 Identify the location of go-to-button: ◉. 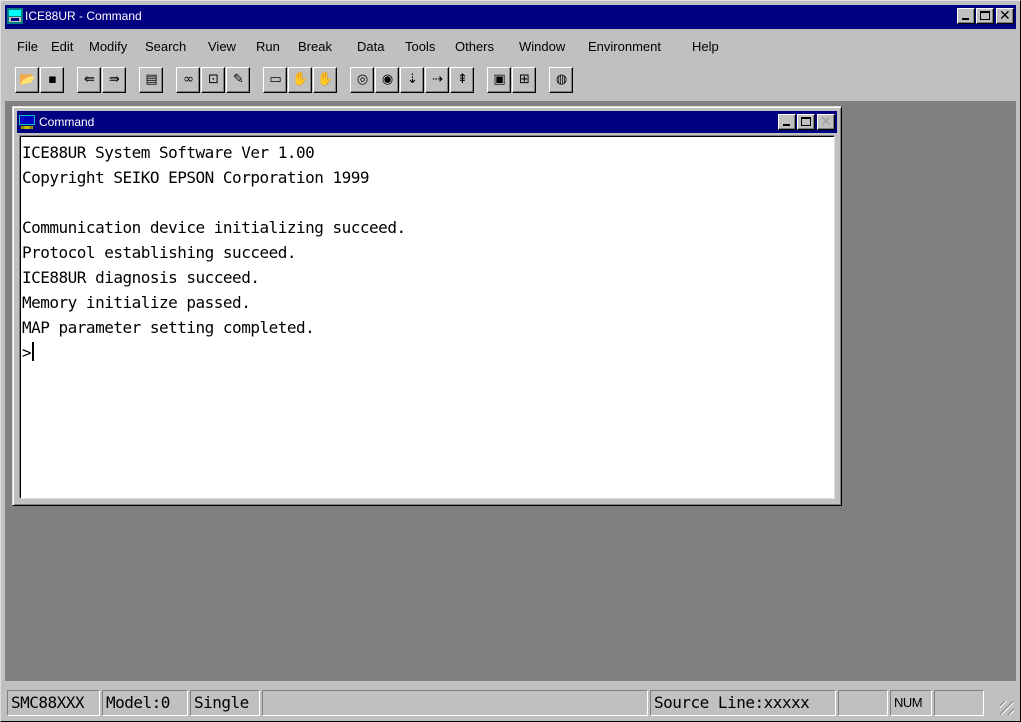
(387, 80).